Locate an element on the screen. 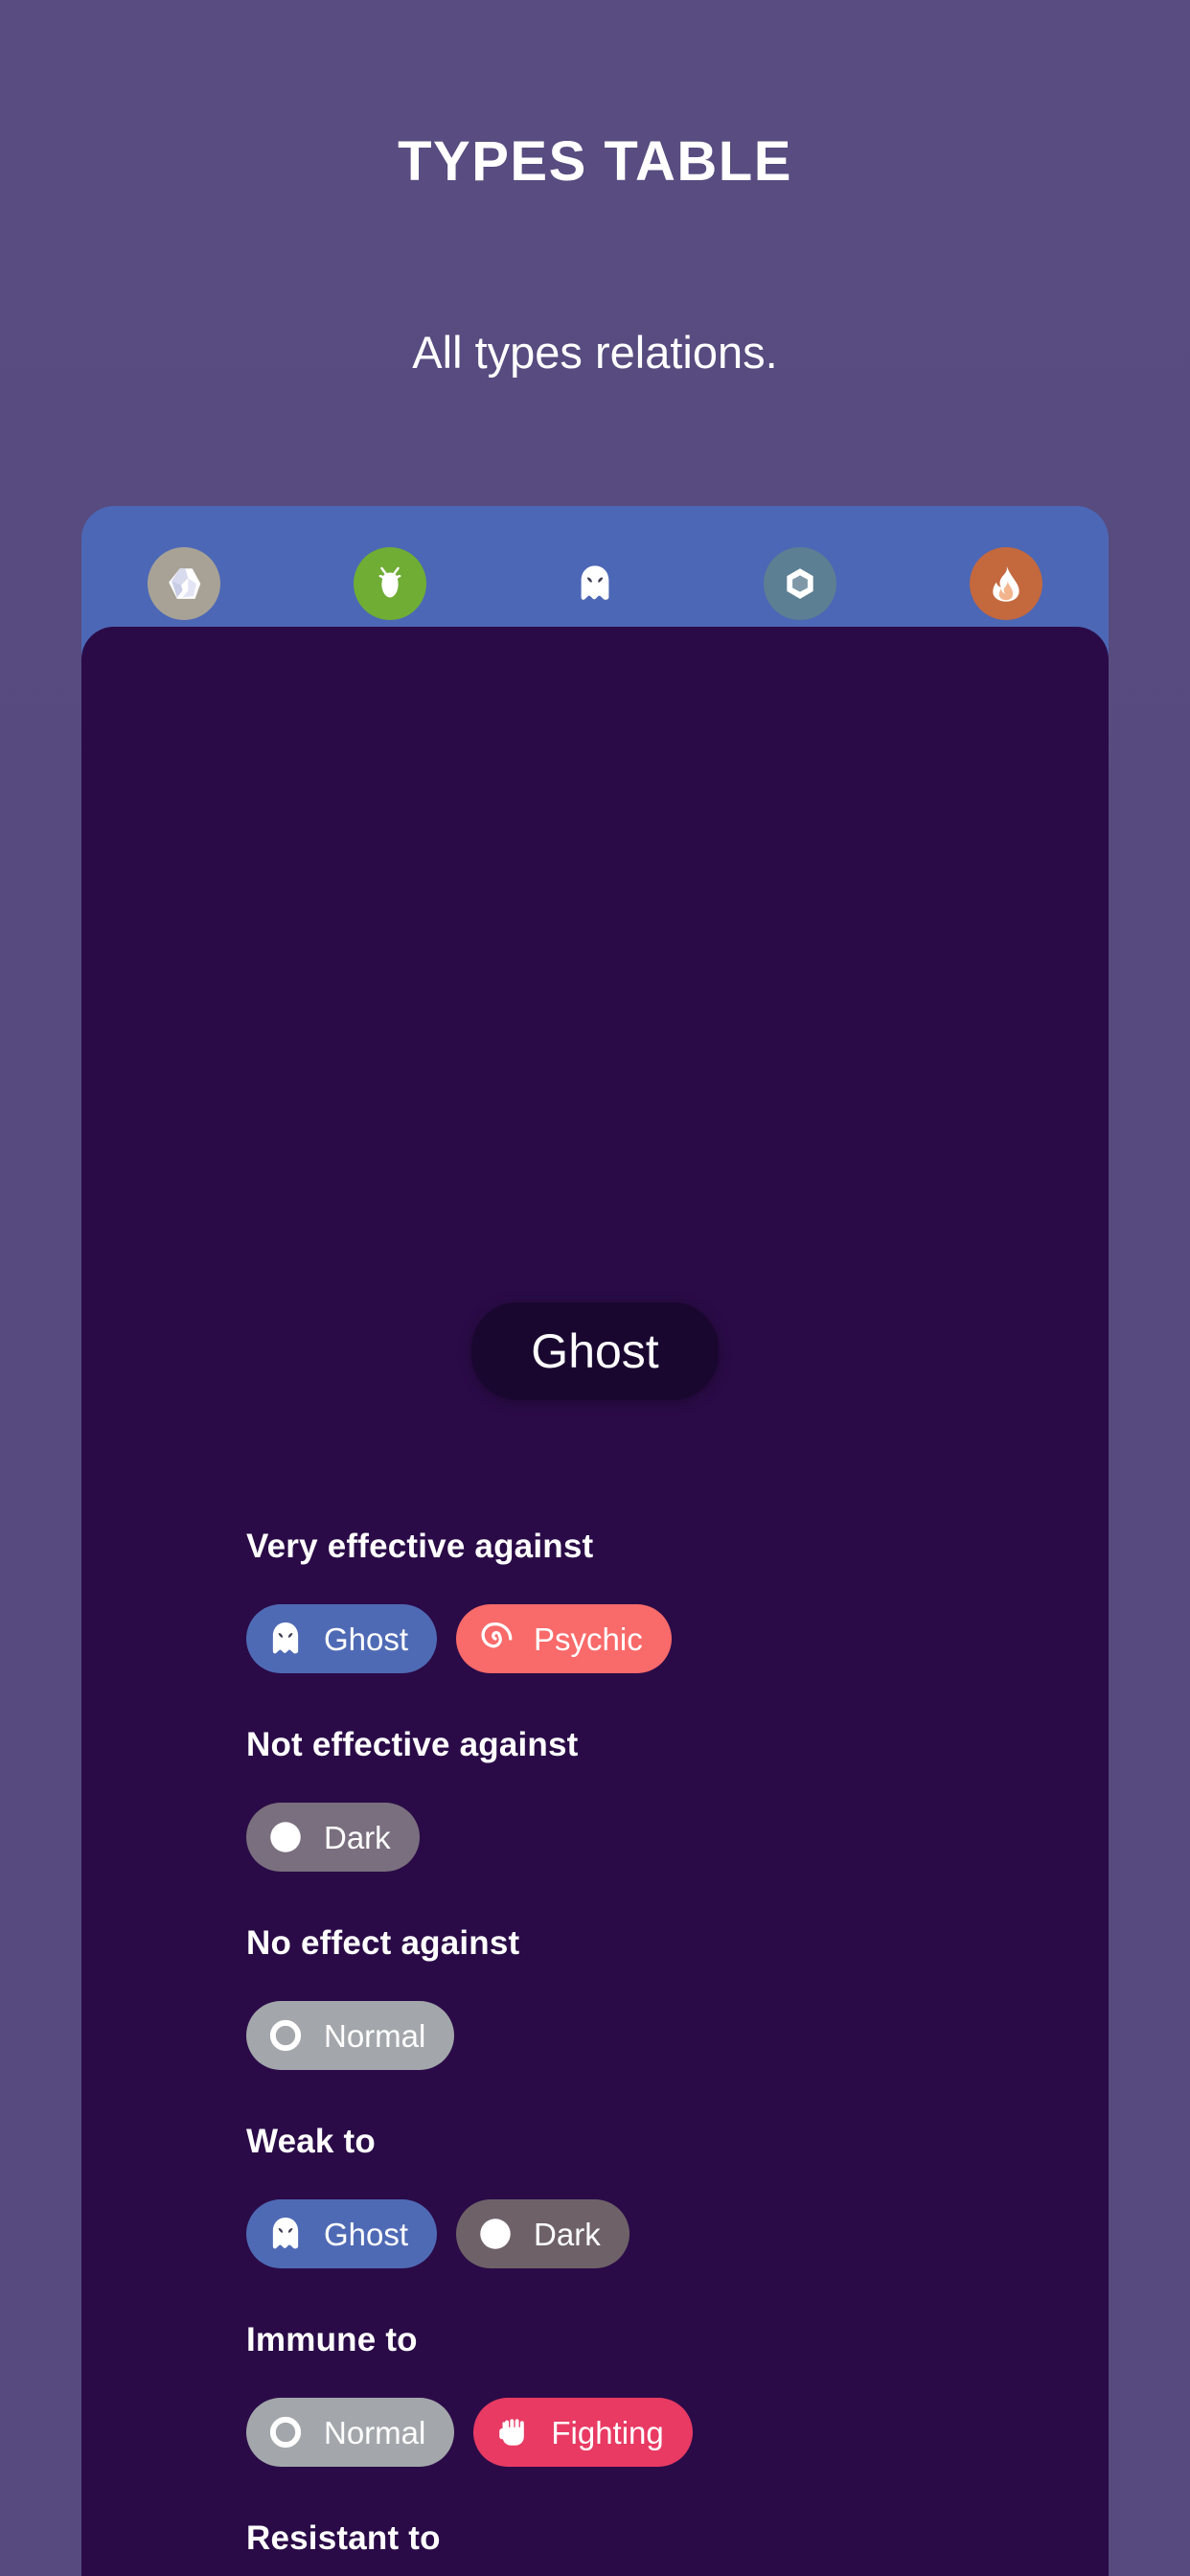 The image size is (1190, 2576). relation-section: No effect against Normal is located at coordinates (658, 1997).